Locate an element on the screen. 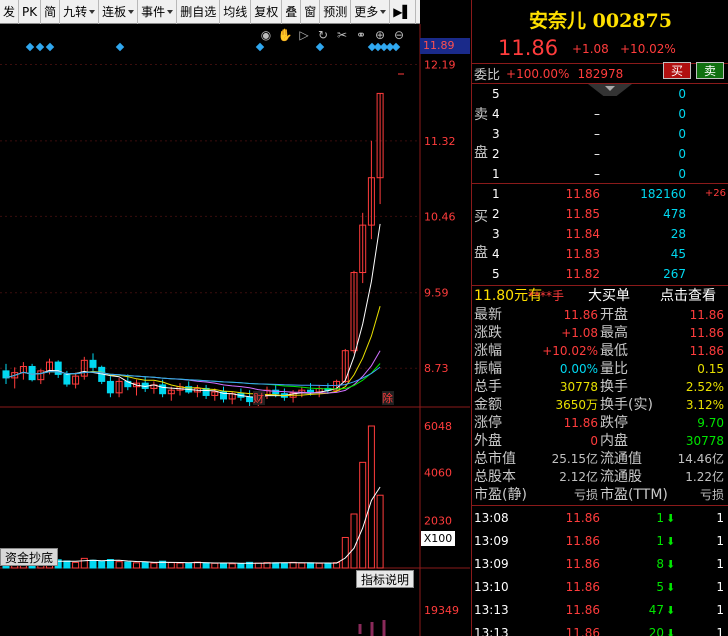  tick-row: 13:10 11.86 5 1 ⬇ is located at coordinates (600, 587).